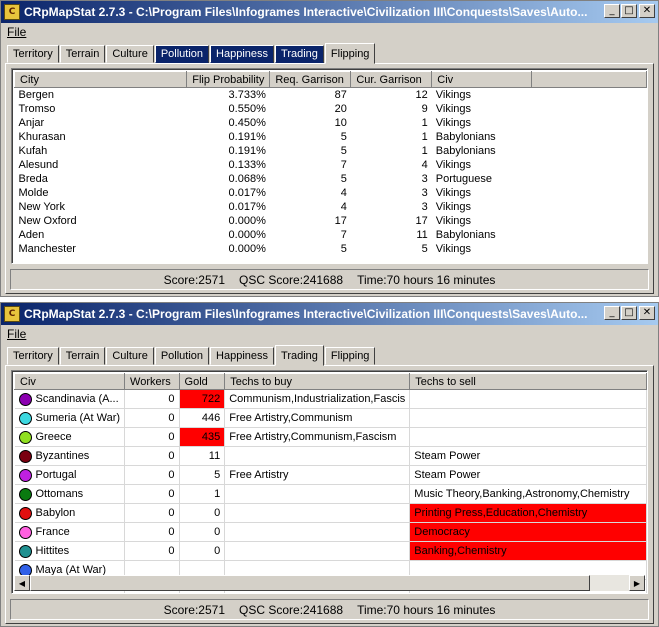  What do you see at coordinates (317, 399) in the screenshot?
I see `cell-techs-to-buy: Communism,Industrialization,Fascis` at bounding box center [317, 399].